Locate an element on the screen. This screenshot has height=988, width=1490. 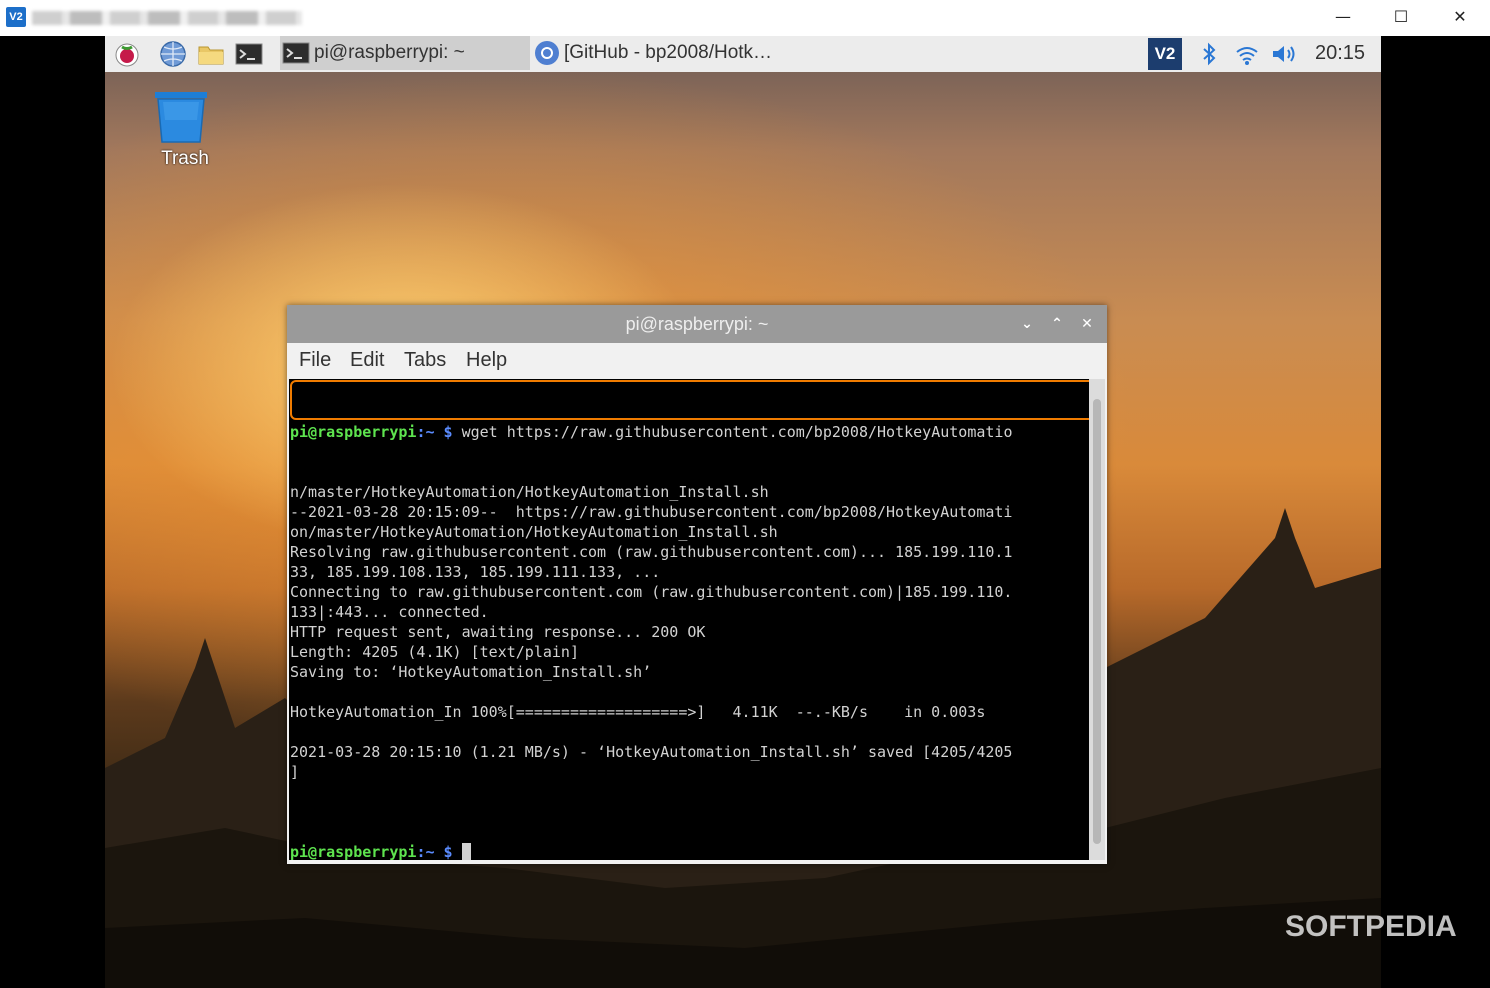
volume-icon is located at coordinates (1285, 54).